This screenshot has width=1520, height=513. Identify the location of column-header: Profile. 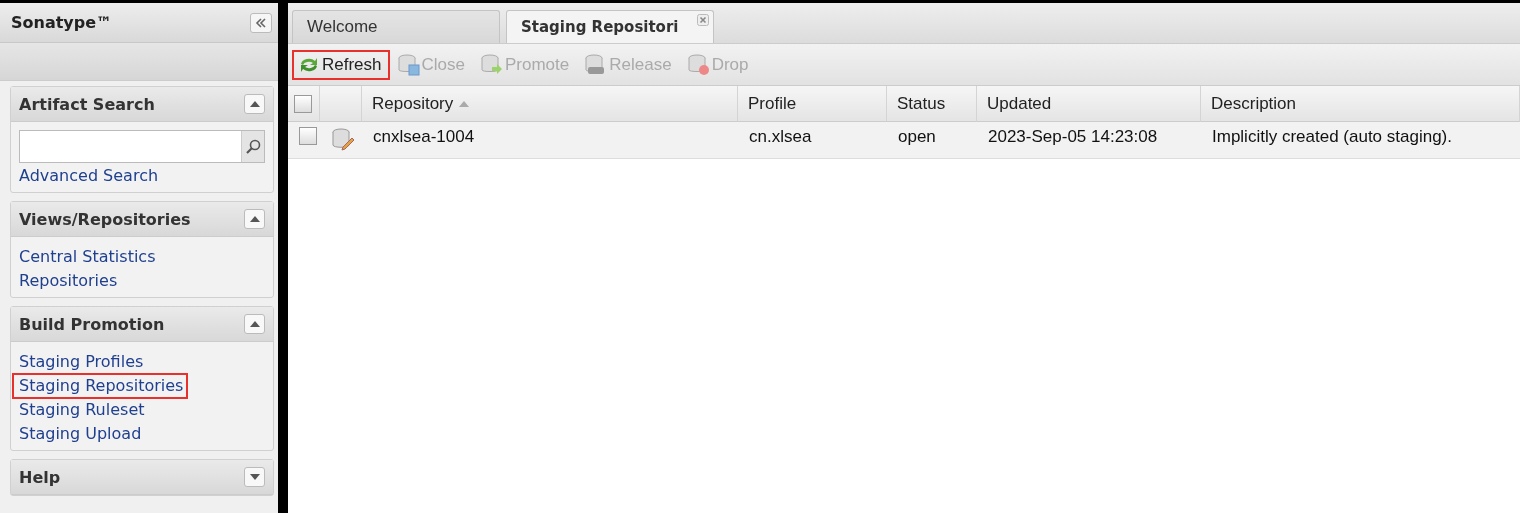
(812, 104).